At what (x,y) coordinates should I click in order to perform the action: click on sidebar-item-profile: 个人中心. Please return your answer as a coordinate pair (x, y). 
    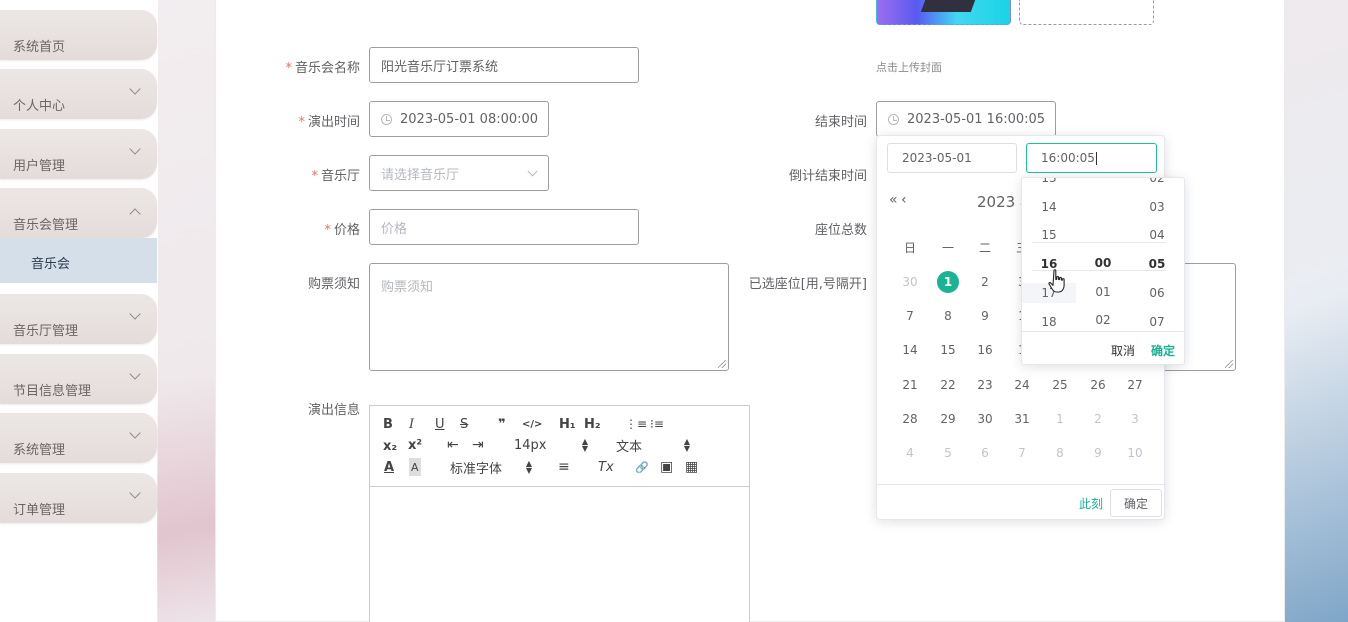
    Looking at the image, I should click on (78, 94).